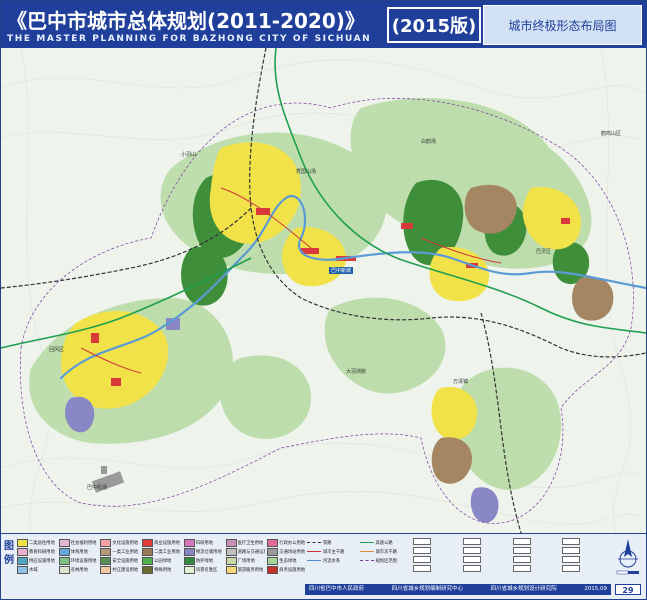 Image resolution: width=647 pixels, height=600 pixels. What do you see at coordinates (434, 25) in the screenshot?
I see `edition-badge: (2015版)` at bounding box center [434, 25].